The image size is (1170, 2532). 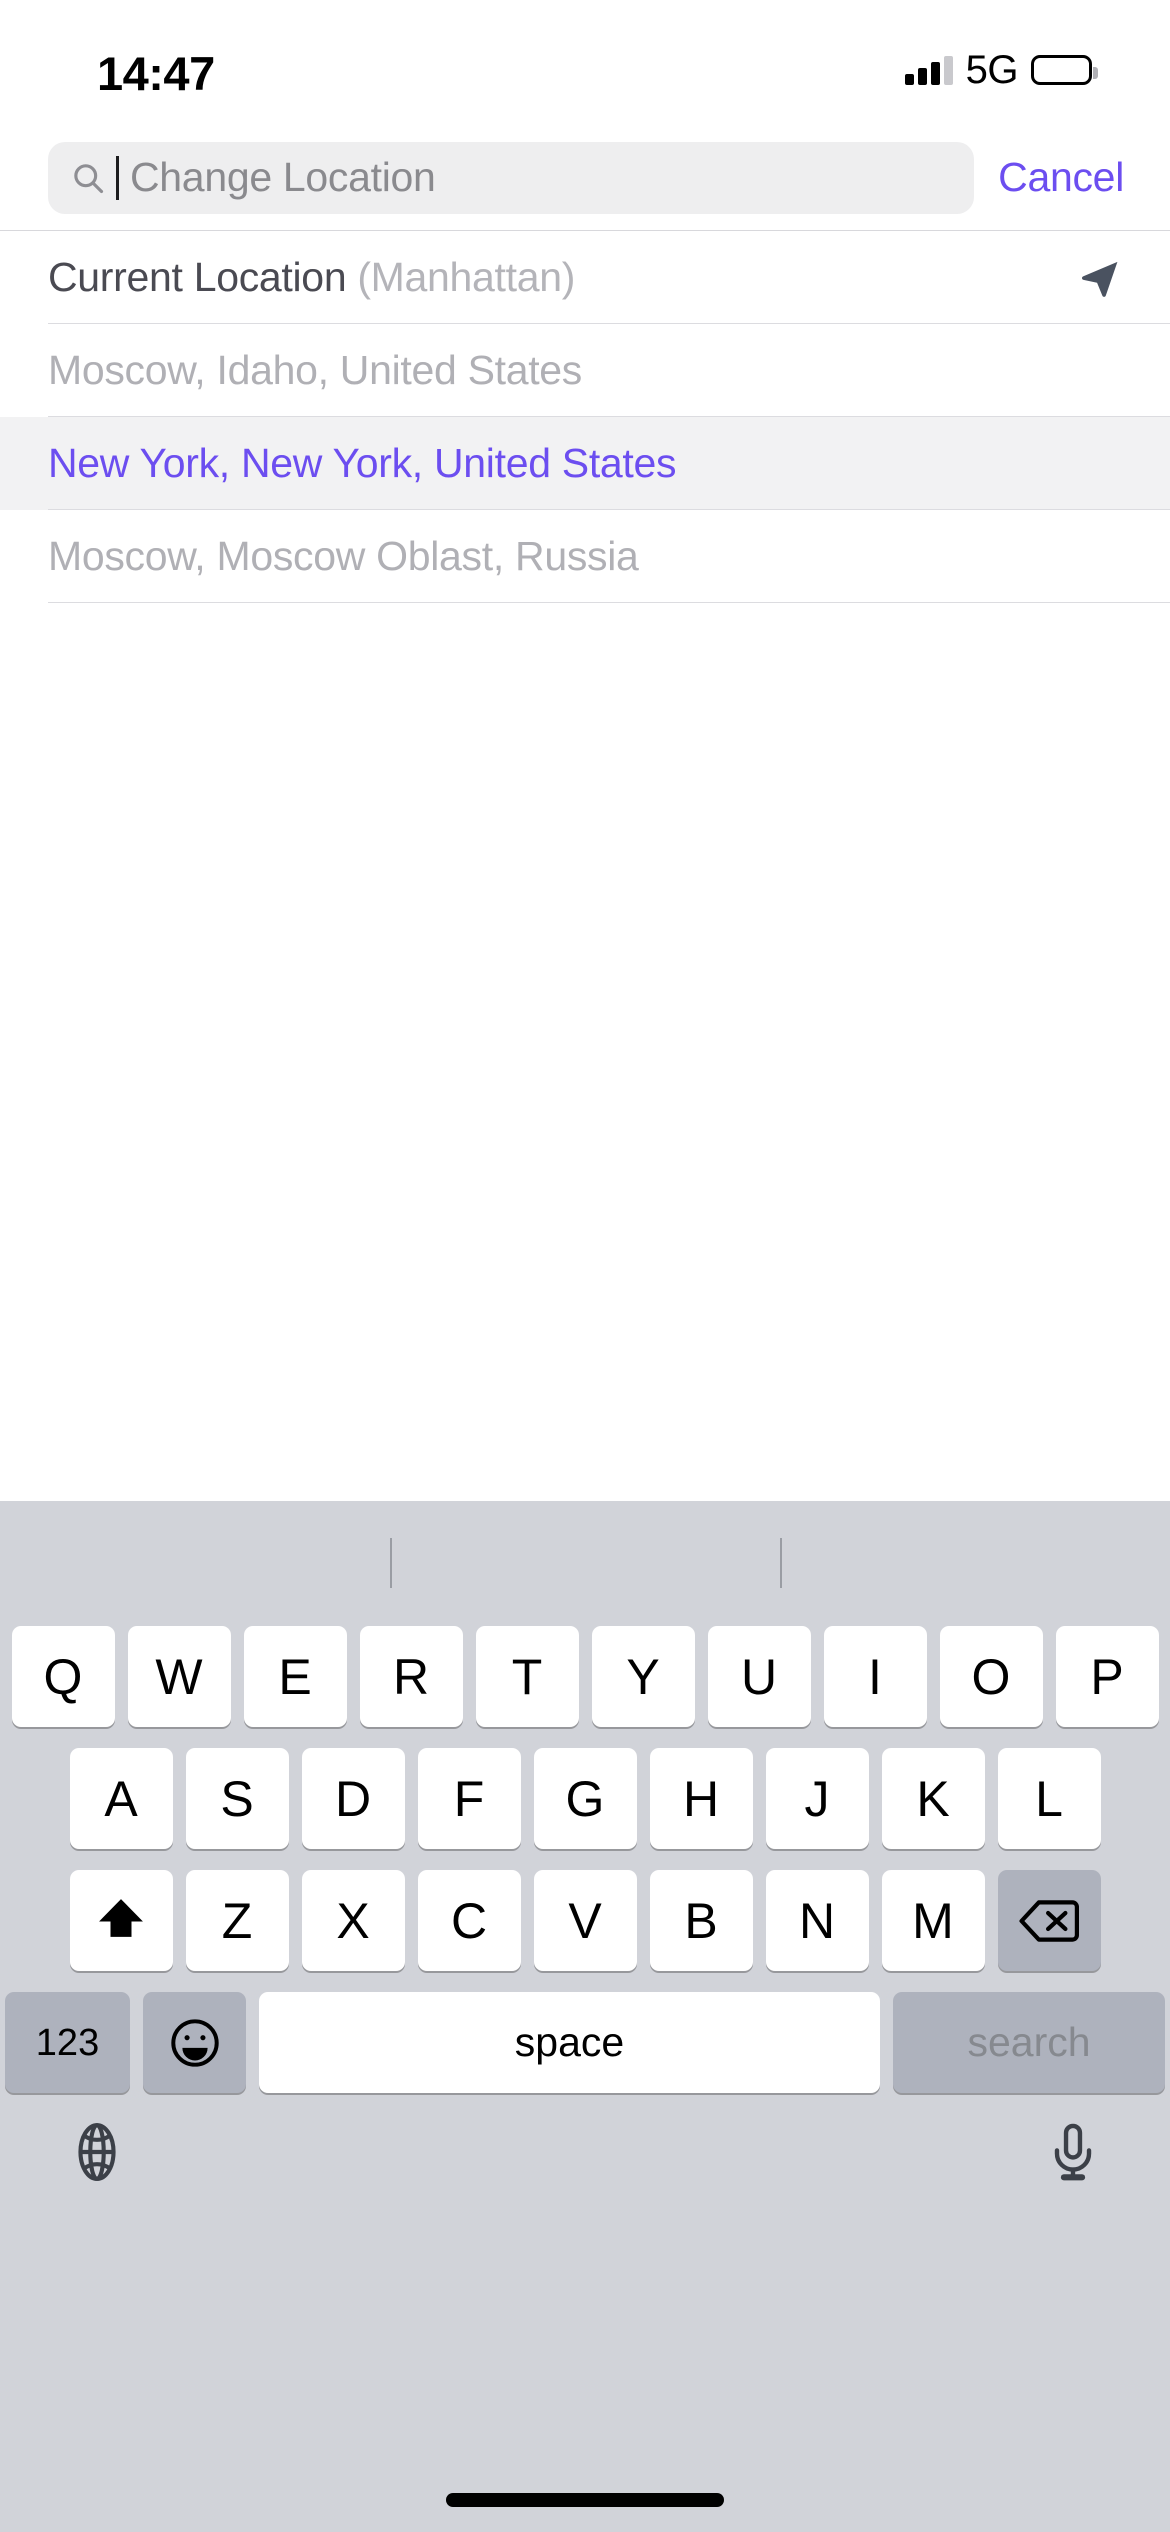 I want to click on cancel-button: Cancel, so click(x=1066, y=177).